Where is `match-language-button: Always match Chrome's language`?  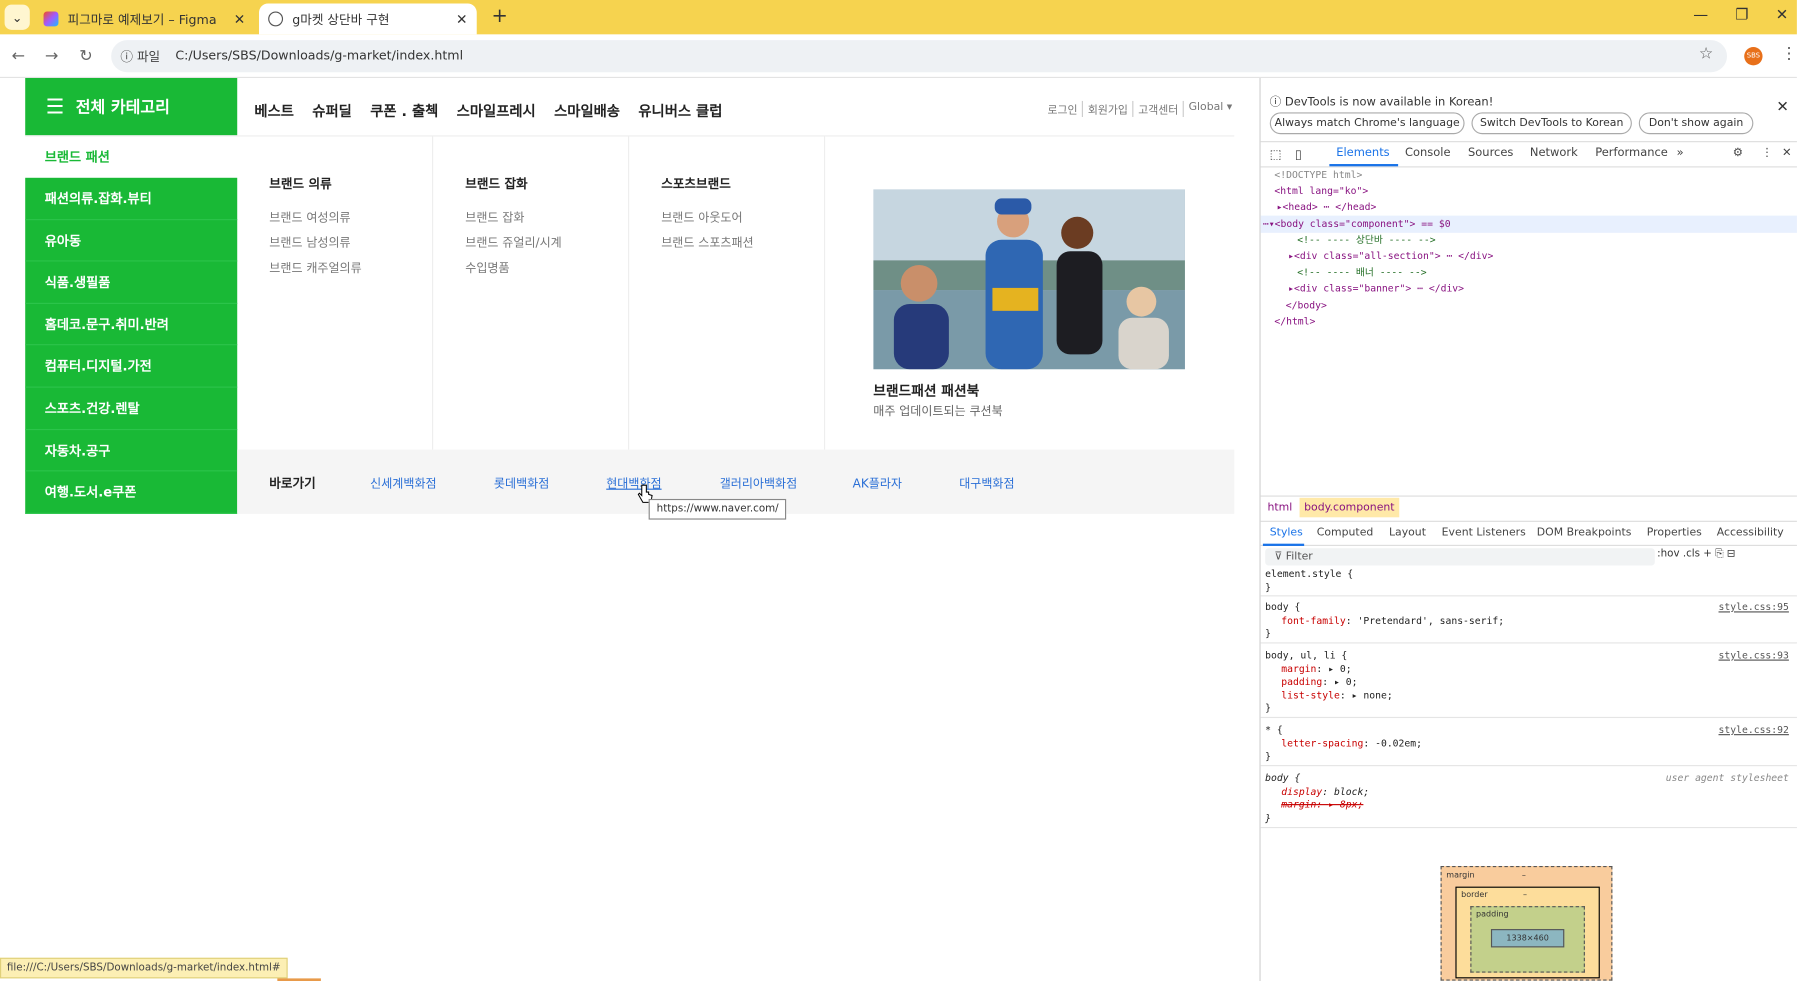 match-language-button: Always match Chrome's language is located at coordinates (1367, 123).